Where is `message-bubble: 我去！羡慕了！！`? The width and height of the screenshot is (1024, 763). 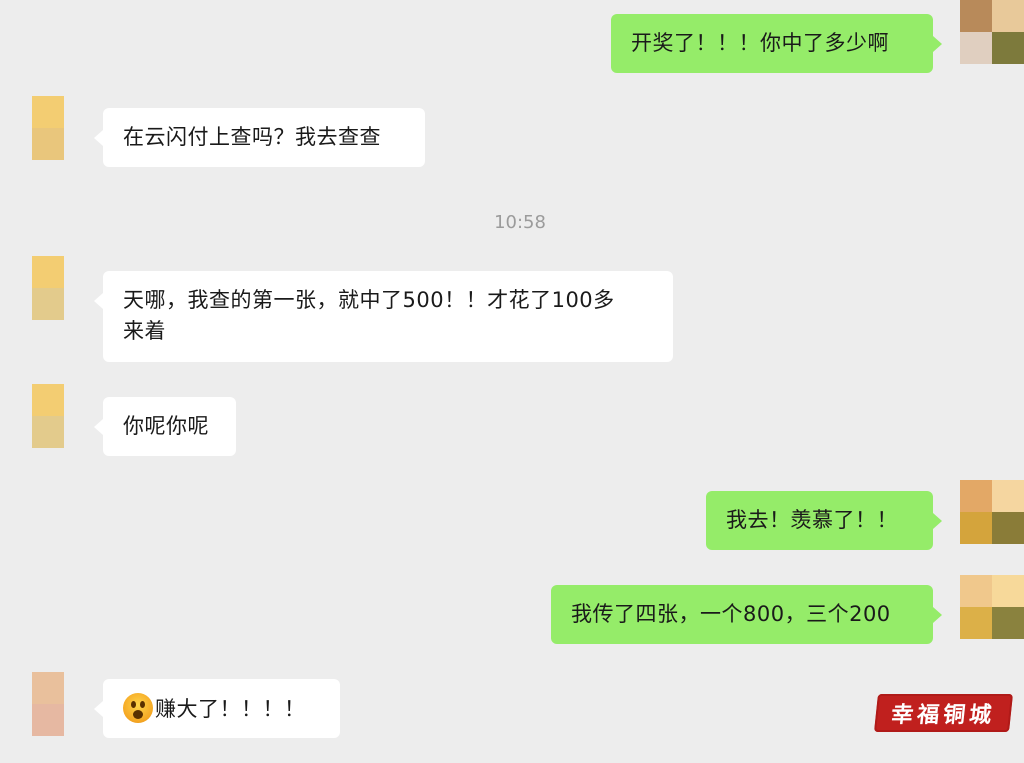 message-bubble: 我去！羡慕了！！ is located at coordinates (824, 520).